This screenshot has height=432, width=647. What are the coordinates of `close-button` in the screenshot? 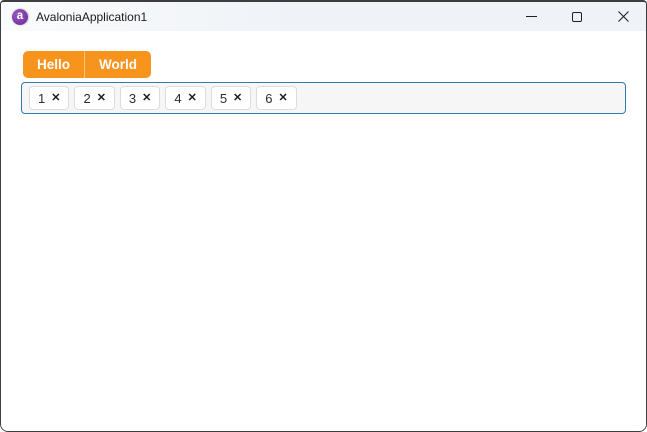 It's located at (623, 16).